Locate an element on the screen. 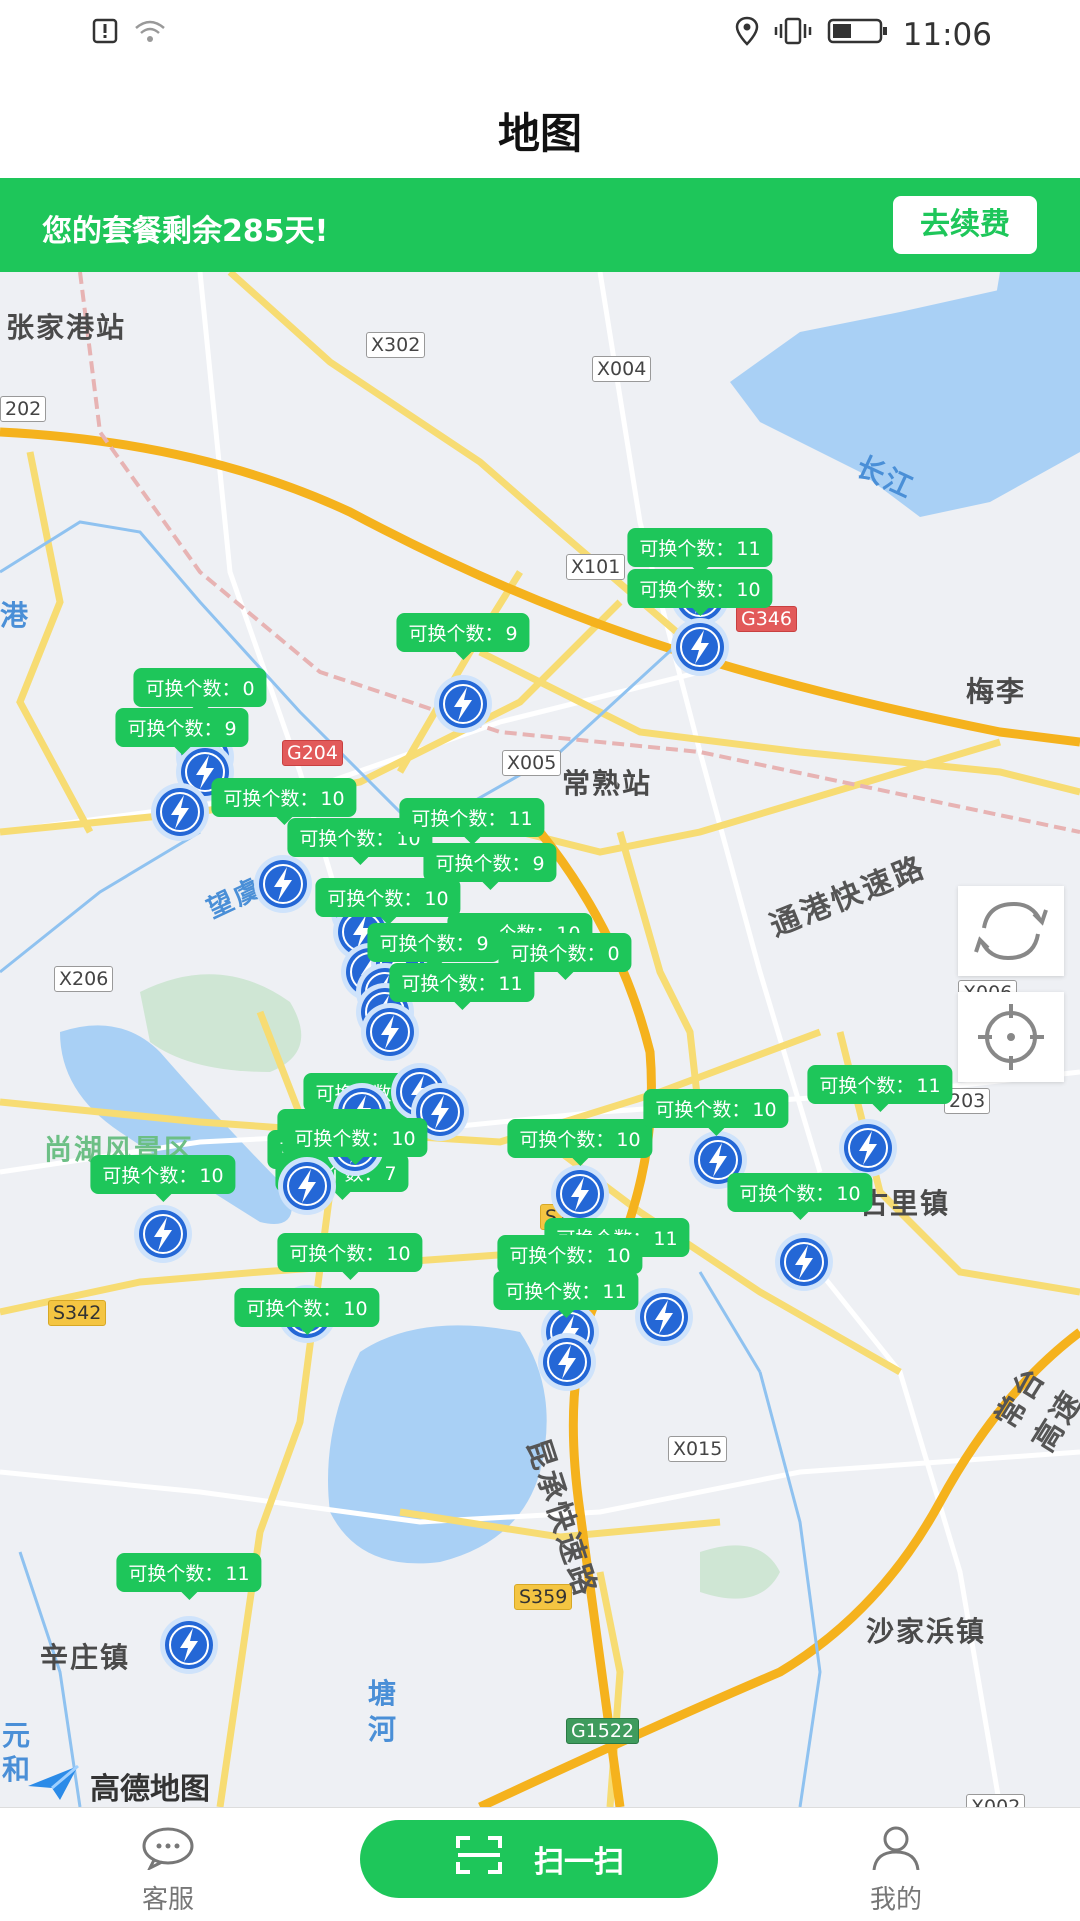 The height and width of the screenshot is (1921, 1080). map-provider-name: 高德地图 is located at coordinates (150, 1789).